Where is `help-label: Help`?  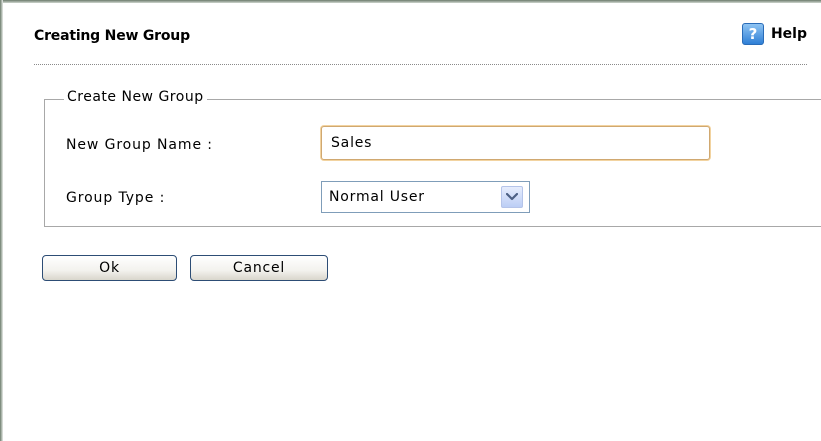 help-label: Help is located at coordinates (789, 34).